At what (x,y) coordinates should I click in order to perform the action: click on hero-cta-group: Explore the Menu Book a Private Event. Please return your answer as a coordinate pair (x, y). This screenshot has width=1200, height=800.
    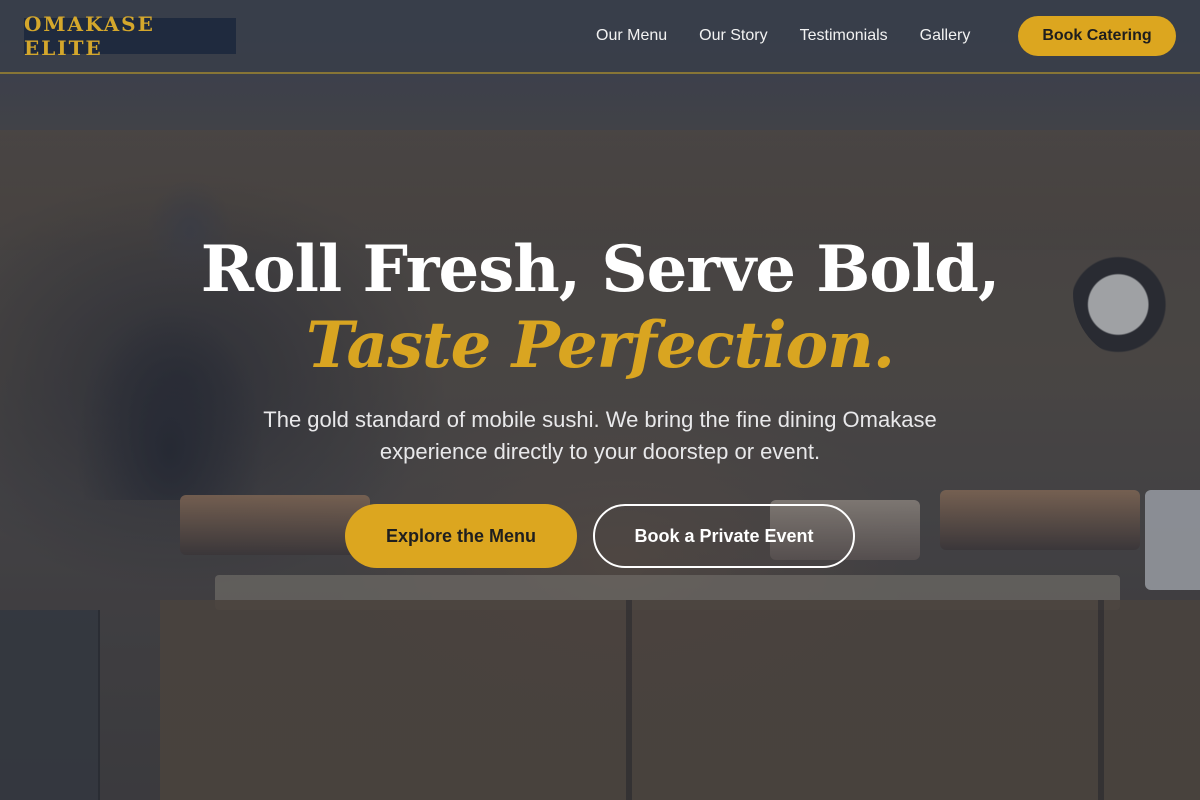
    Looking at the image, I should click on (600, 536).